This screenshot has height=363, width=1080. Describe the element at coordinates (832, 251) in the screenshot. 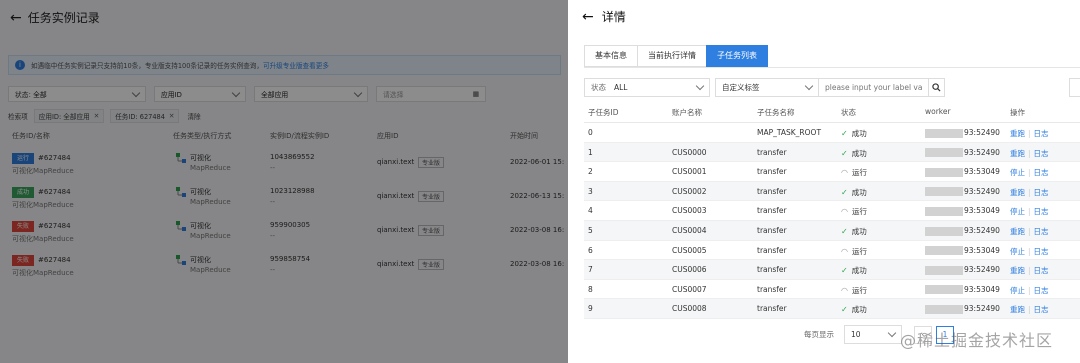

I see `subtask-row: 6 CUS0005 transfer ◠ 运行 93:53049 停止 | 日志` at that location.